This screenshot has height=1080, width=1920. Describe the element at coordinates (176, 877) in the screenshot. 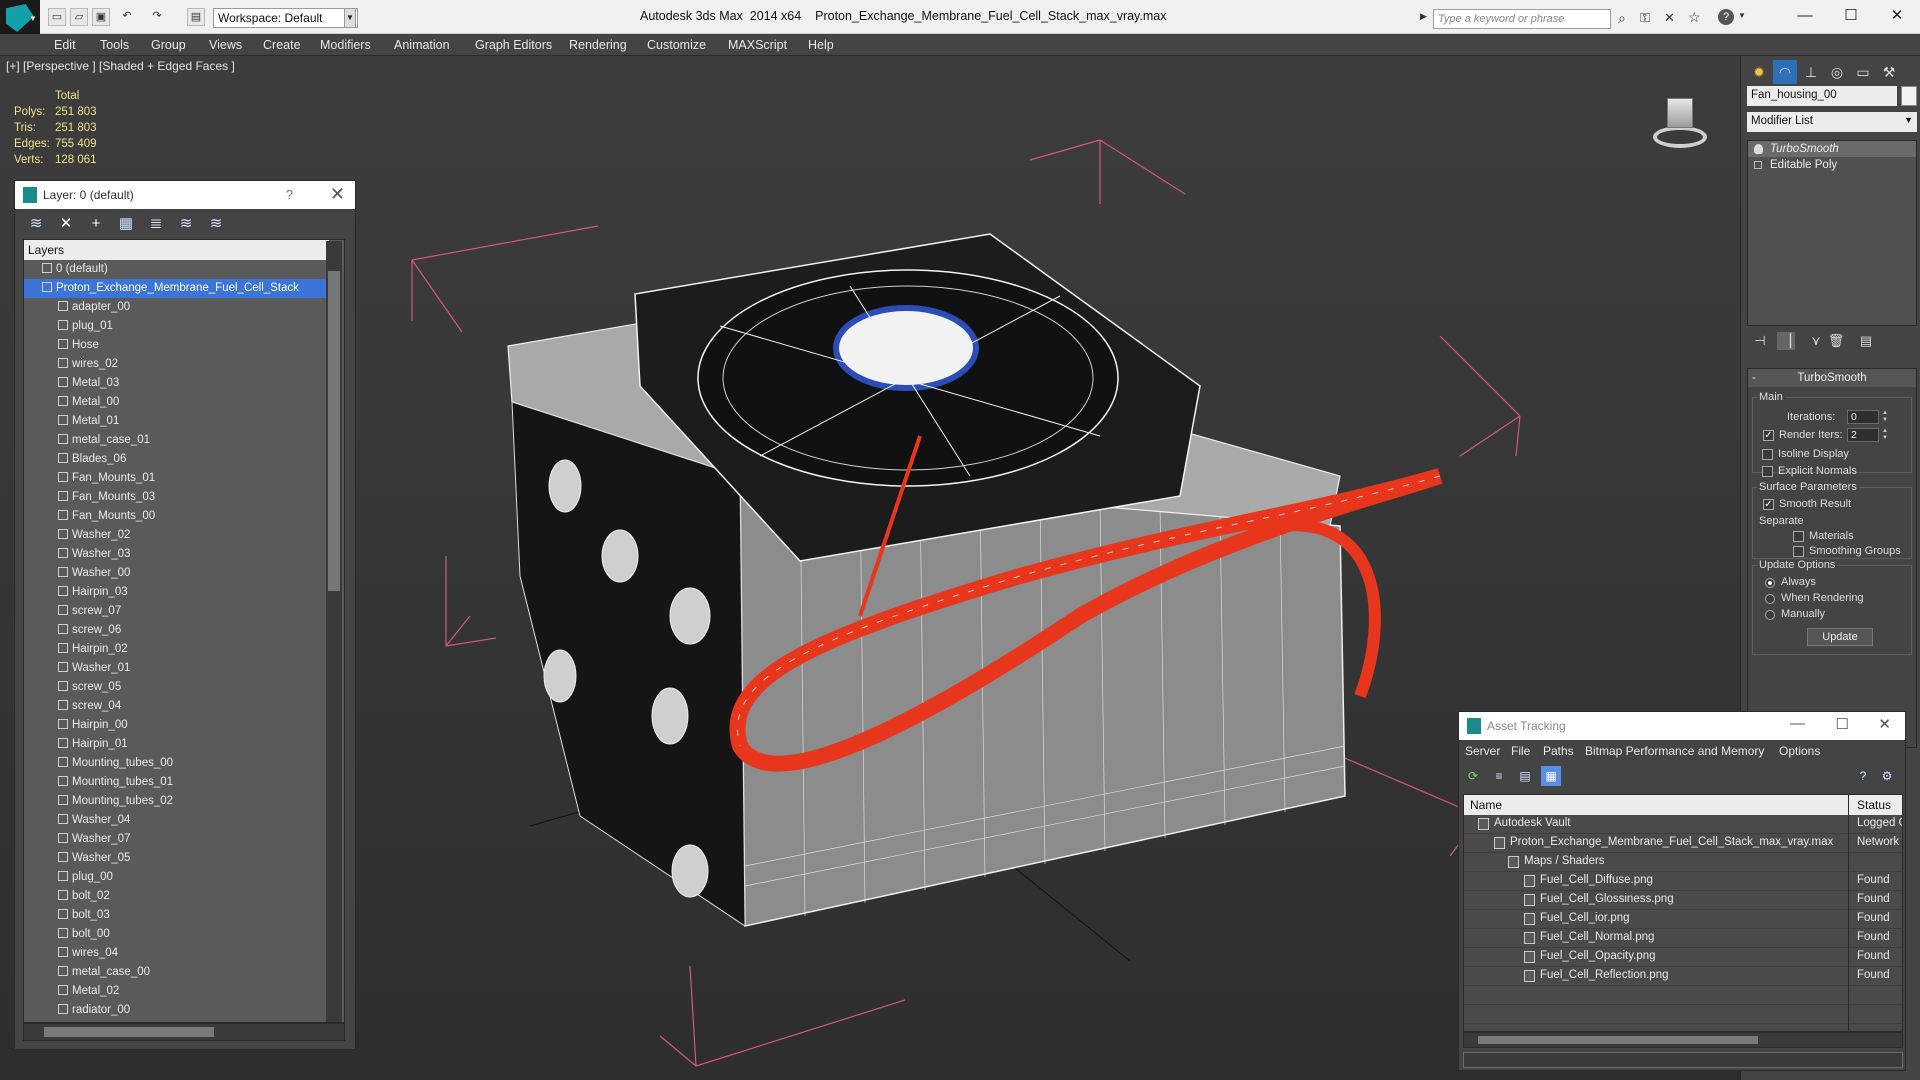

I see `layer-object-row: plug_00` at that location.